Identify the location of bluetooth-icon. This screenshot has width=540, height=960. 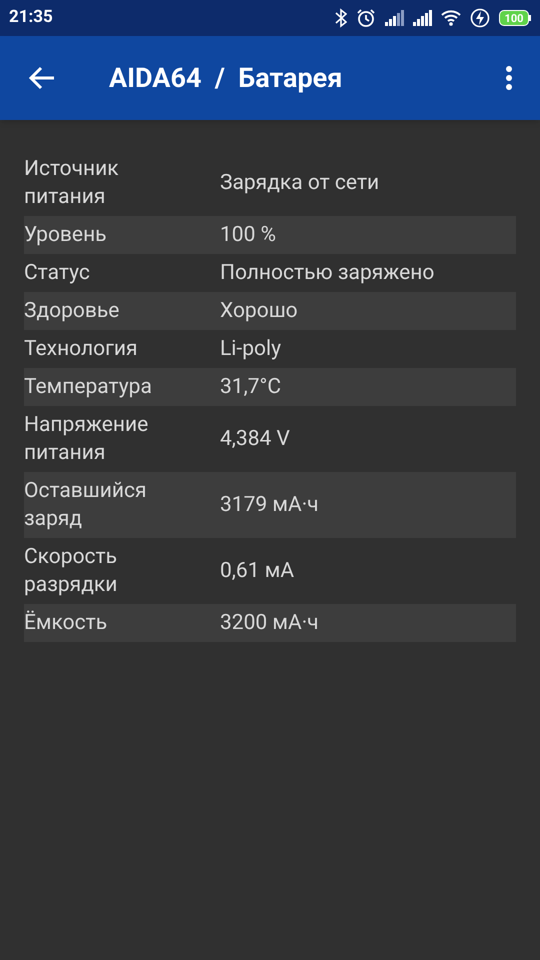
(341, 18).